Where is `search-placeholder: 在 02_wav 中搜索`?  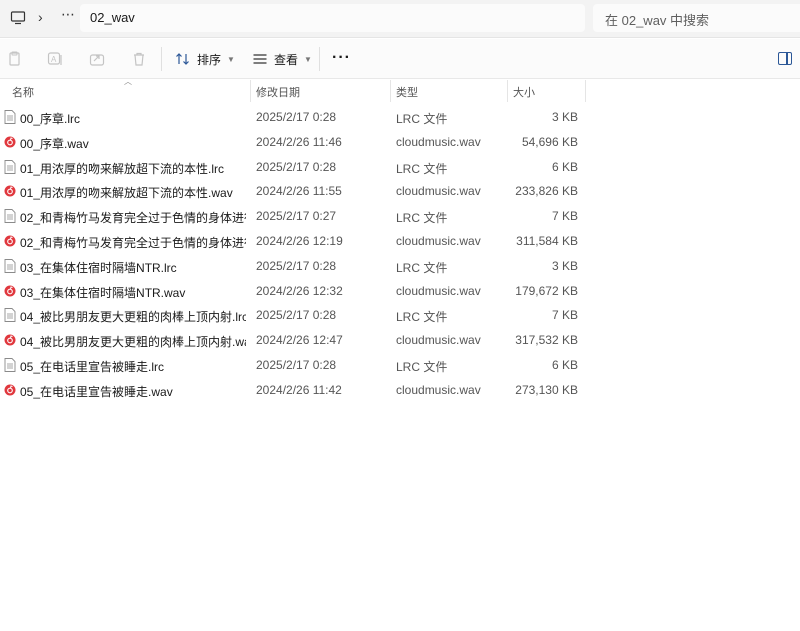
search-placeholder: 在 02_wav 中搜索 is located at coordinates (657, 20).